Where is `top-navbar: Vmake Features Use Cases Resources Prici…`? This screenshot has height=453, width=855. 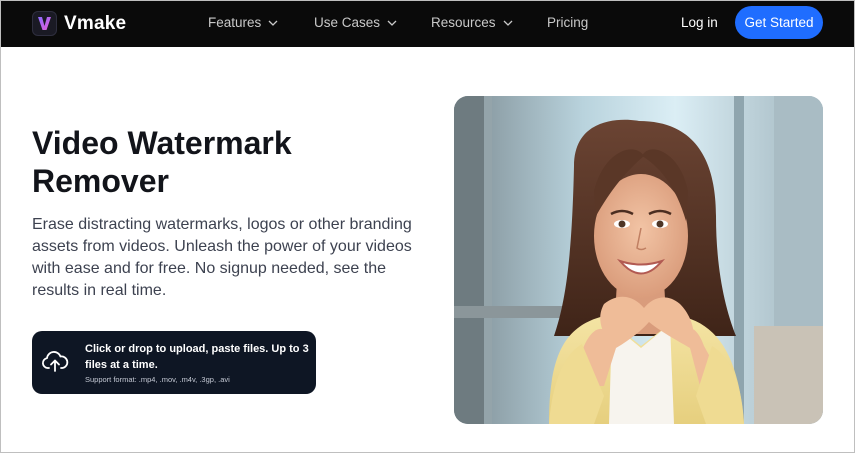 top-navbar: Vmake Features Use Cases Resources Prici… is located at coordinates (427, 24).